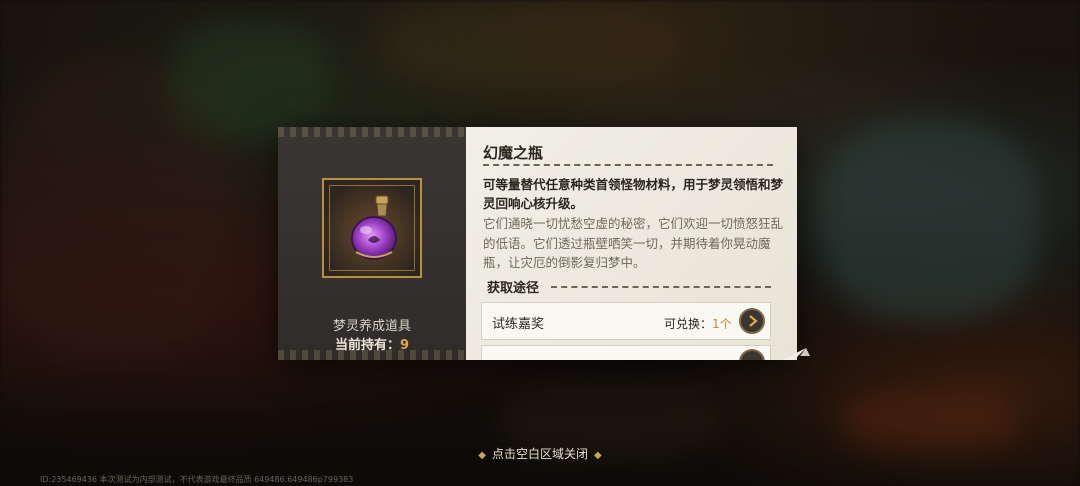 This screenshot has width=1080, height=486. I want to click on source-item-trial-reward: 试练嘉奖 可兑换：1个, so click(626, 321).